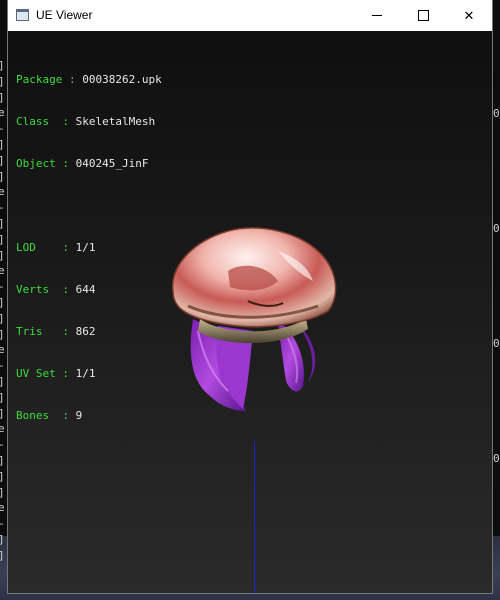 The image size is (500, 600). What do you see at coordinates (82, 163) in the screenshot?
I see `info-row-object: Object : 040245_JinF` at bounding box center [82, 163].